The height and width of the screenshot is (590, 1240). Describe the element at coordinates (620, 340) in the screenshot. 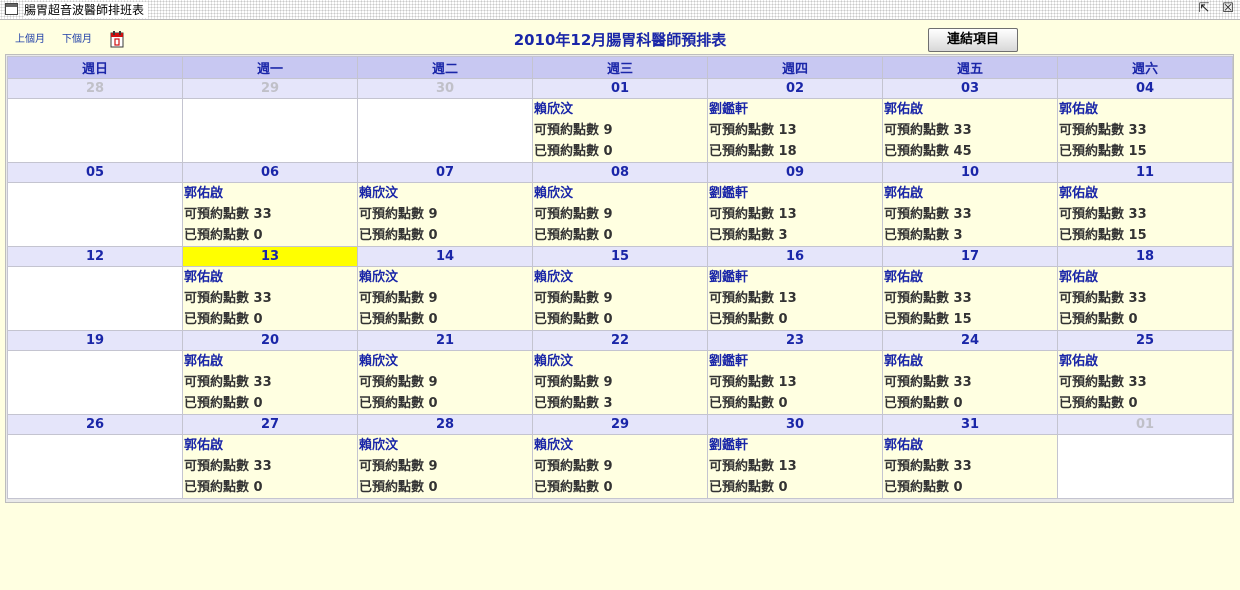

I see `date-cell: 22` at that location.